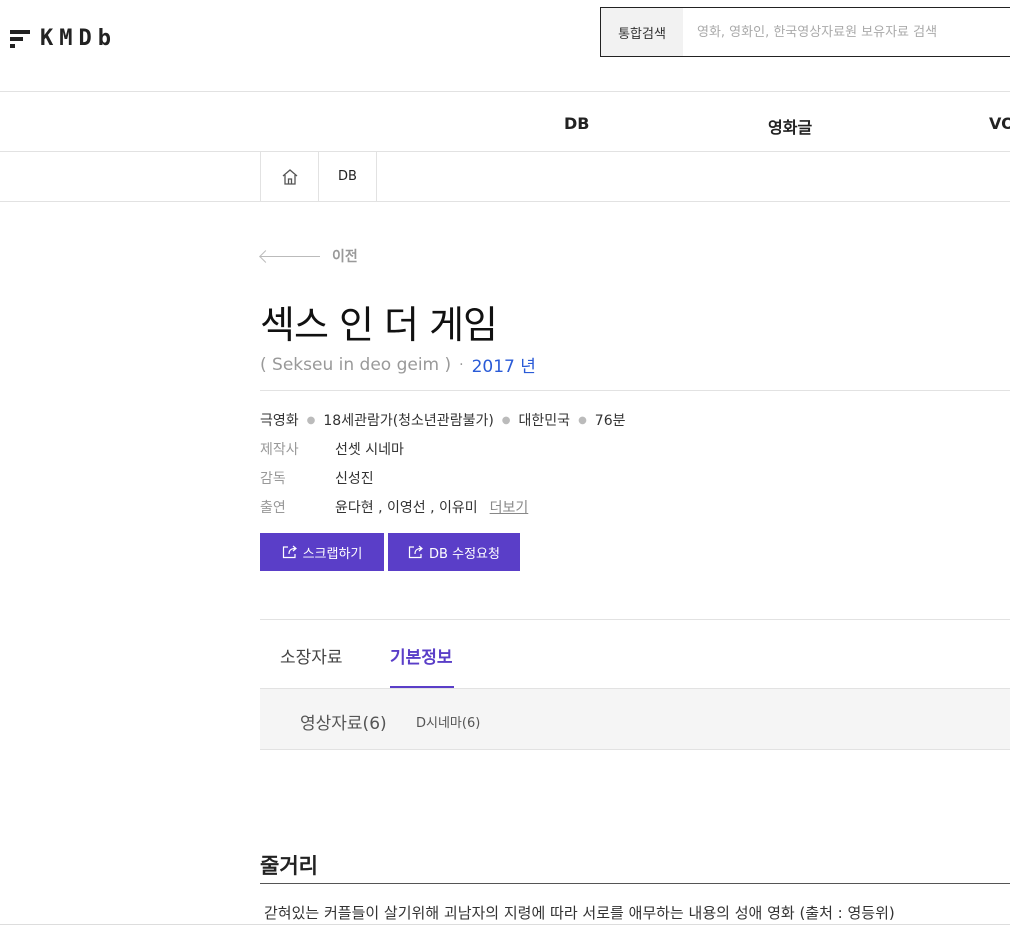  What do you see at coordinates (343, 721) in the screenshot?
I see `subtab-video: 영상자료(6)` at bounding box center [343, 721].